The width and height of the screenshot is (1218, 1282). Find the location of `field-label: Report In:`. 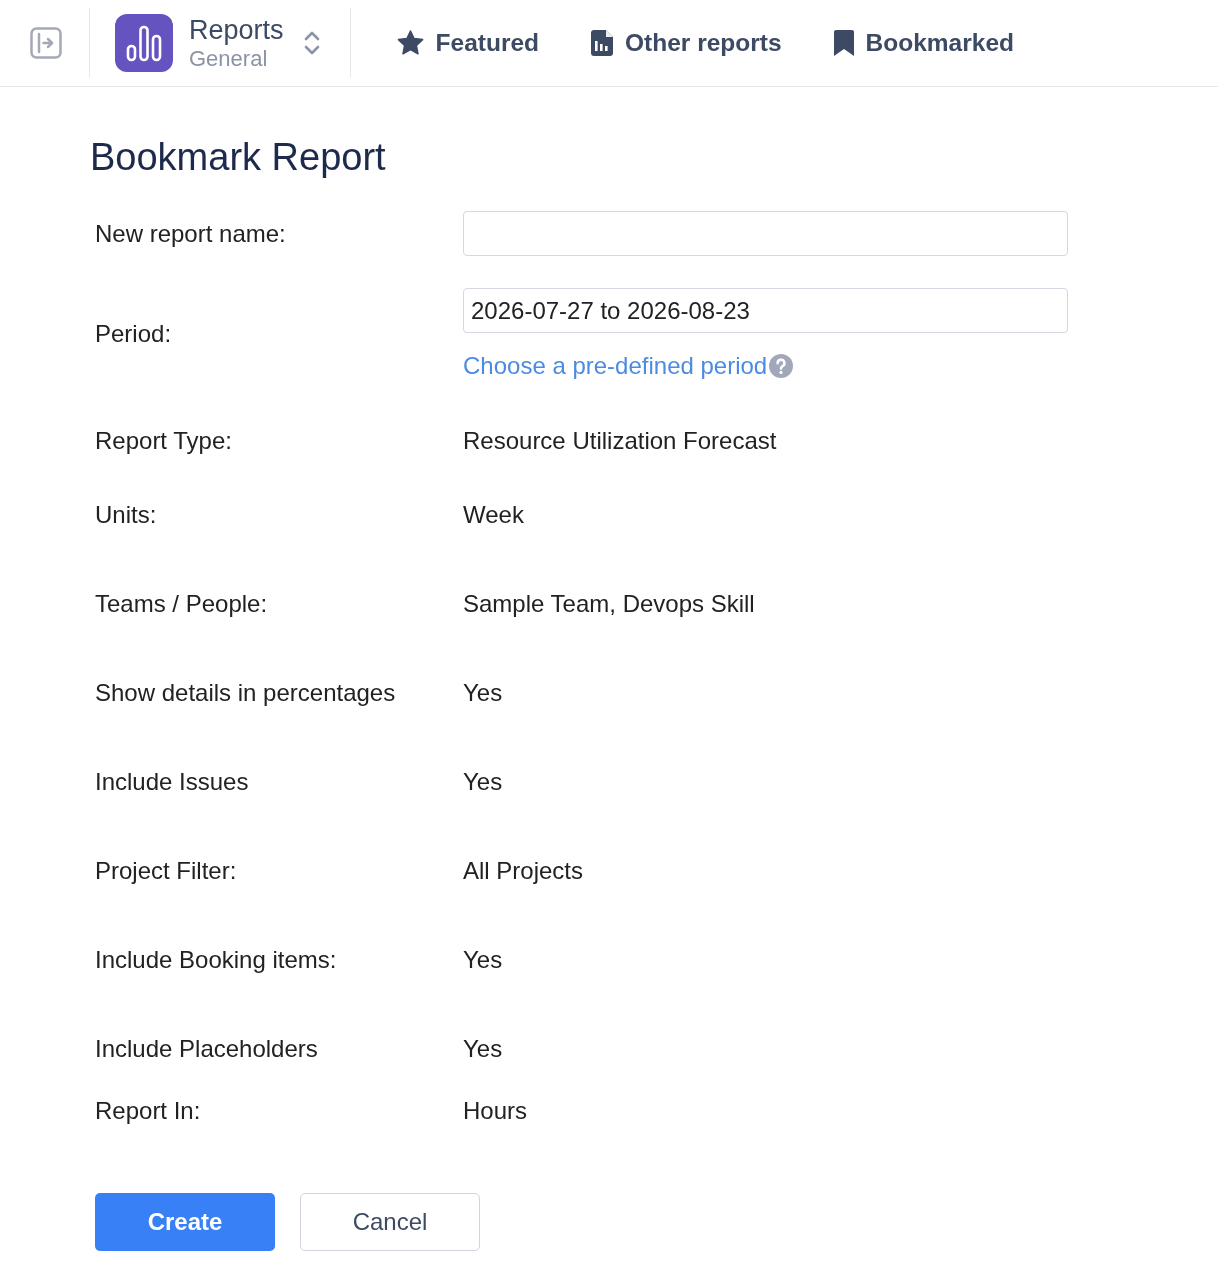

field-label: Report In: is located at coordinates (148, 1111).